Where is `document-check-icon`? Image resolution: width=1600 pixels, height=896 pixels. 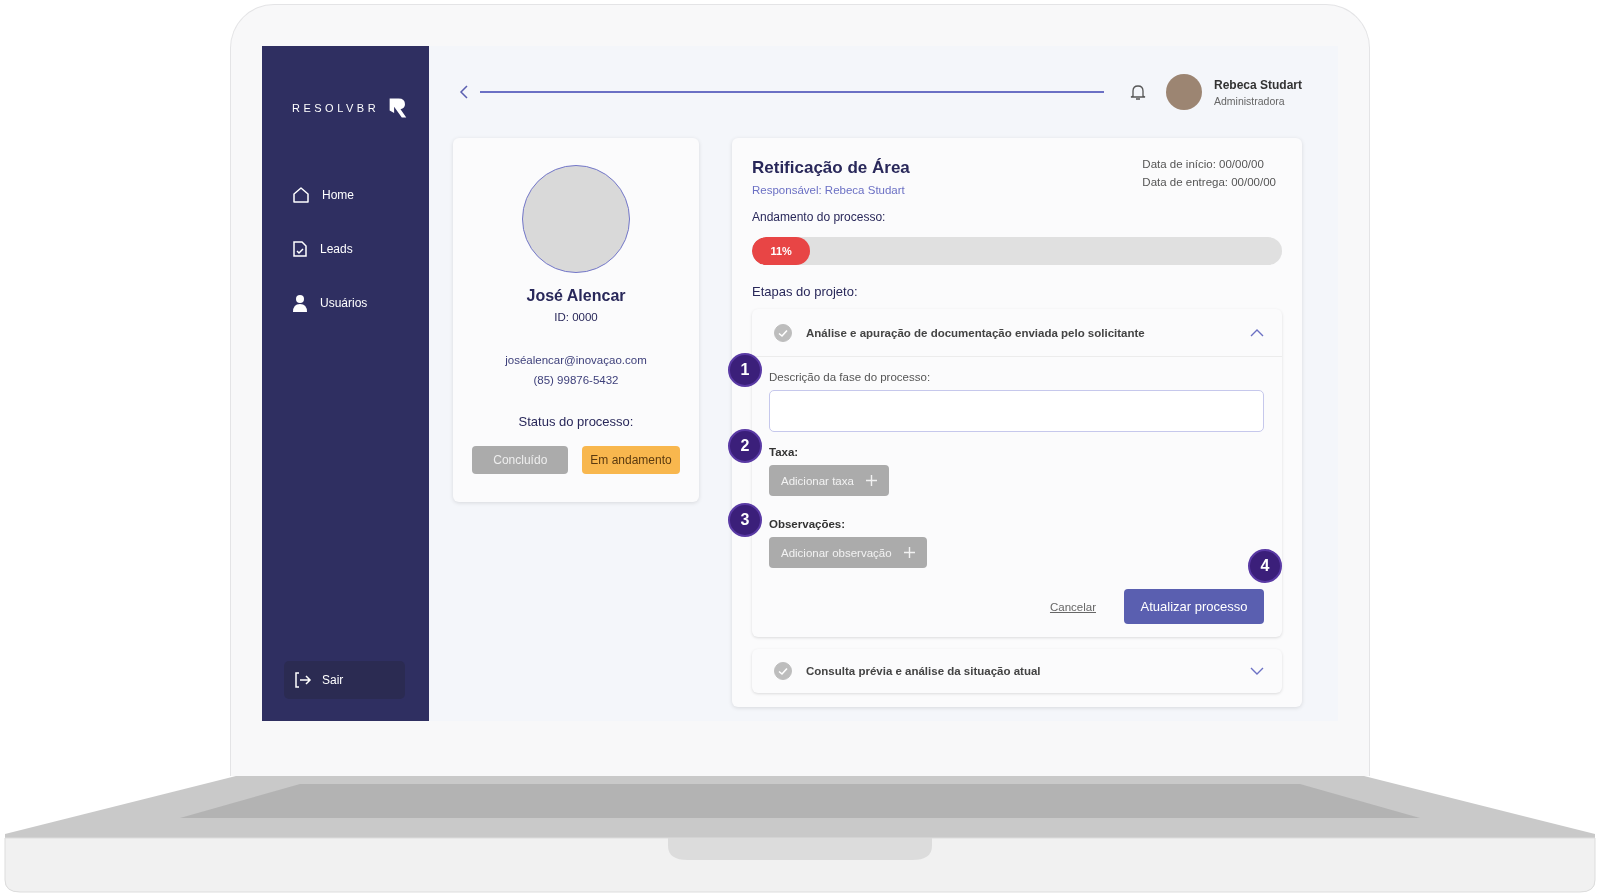
document-check-icon is located at coordinates (300, 249).